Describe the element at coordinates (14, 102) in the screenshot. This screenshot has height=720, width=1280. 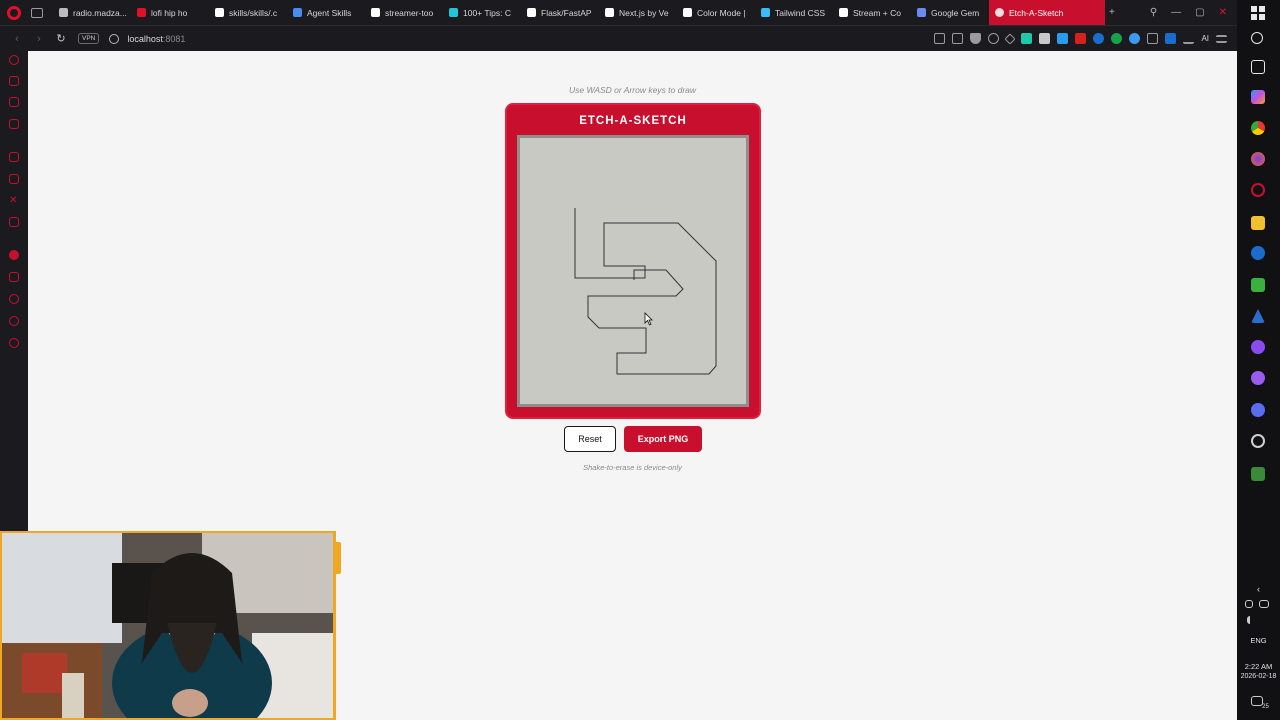
I see `sidebar-twitch-icon` at that location.